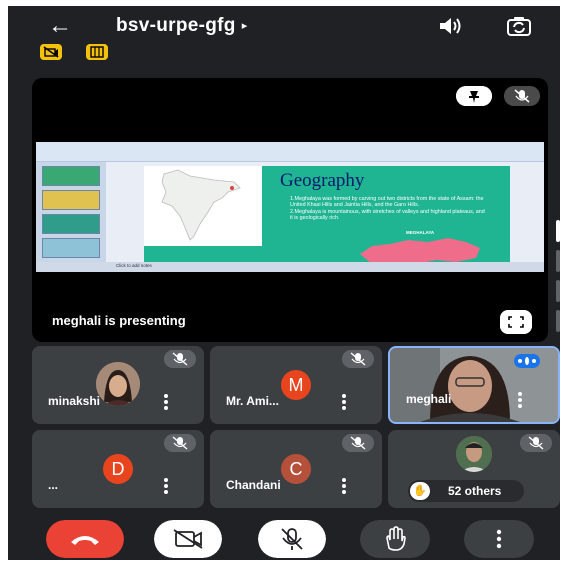 This screenshot has height=566, width=568. I want to click on others-count: 52 others, so click(475, 491).